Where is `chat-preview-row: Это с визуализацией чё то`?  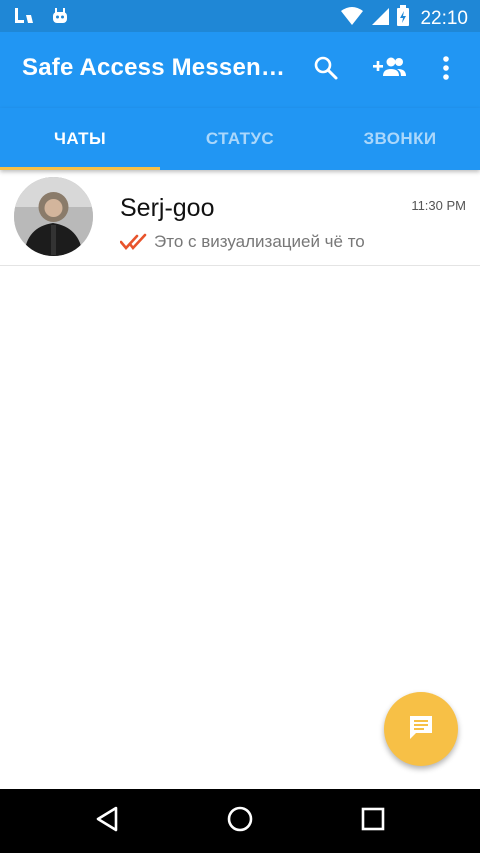
chat-preview-row: Это с визуализацией чё то is located at coordinates (242, 242).